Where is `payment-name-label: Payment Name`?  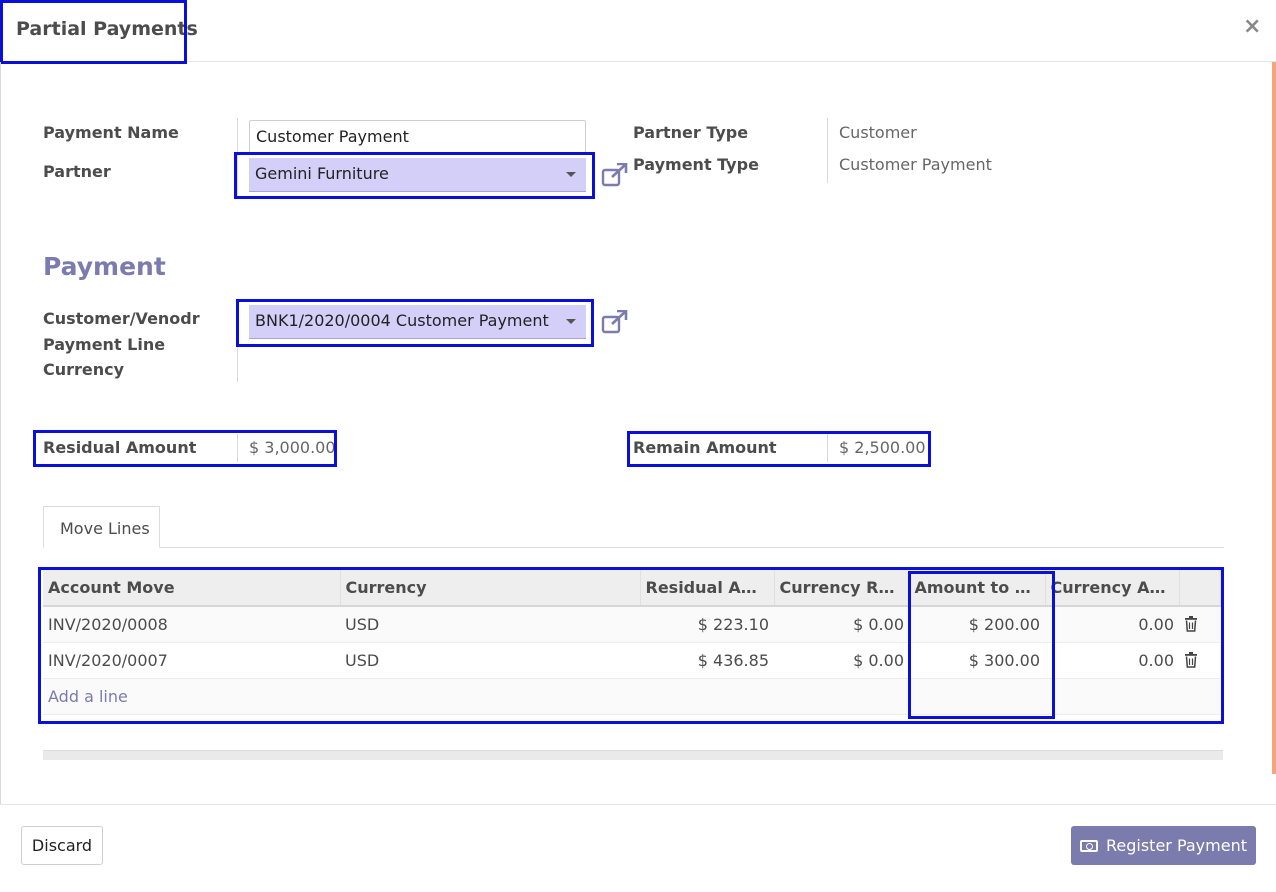 payment-name-label: Payment Name is located at coordinates (111, 132).